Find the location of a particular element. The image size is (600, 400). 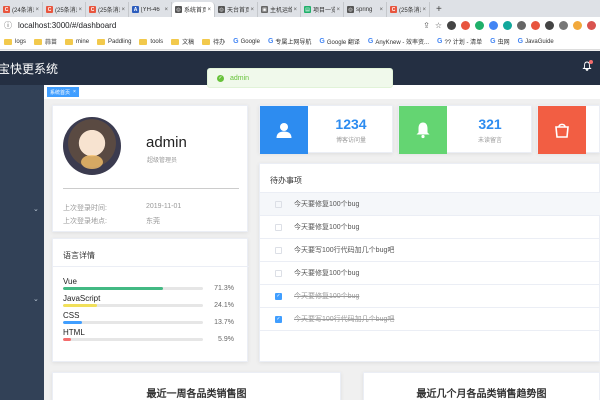

browser-tab: ▣ 主机运维 × is located at coordinates (279, 9).